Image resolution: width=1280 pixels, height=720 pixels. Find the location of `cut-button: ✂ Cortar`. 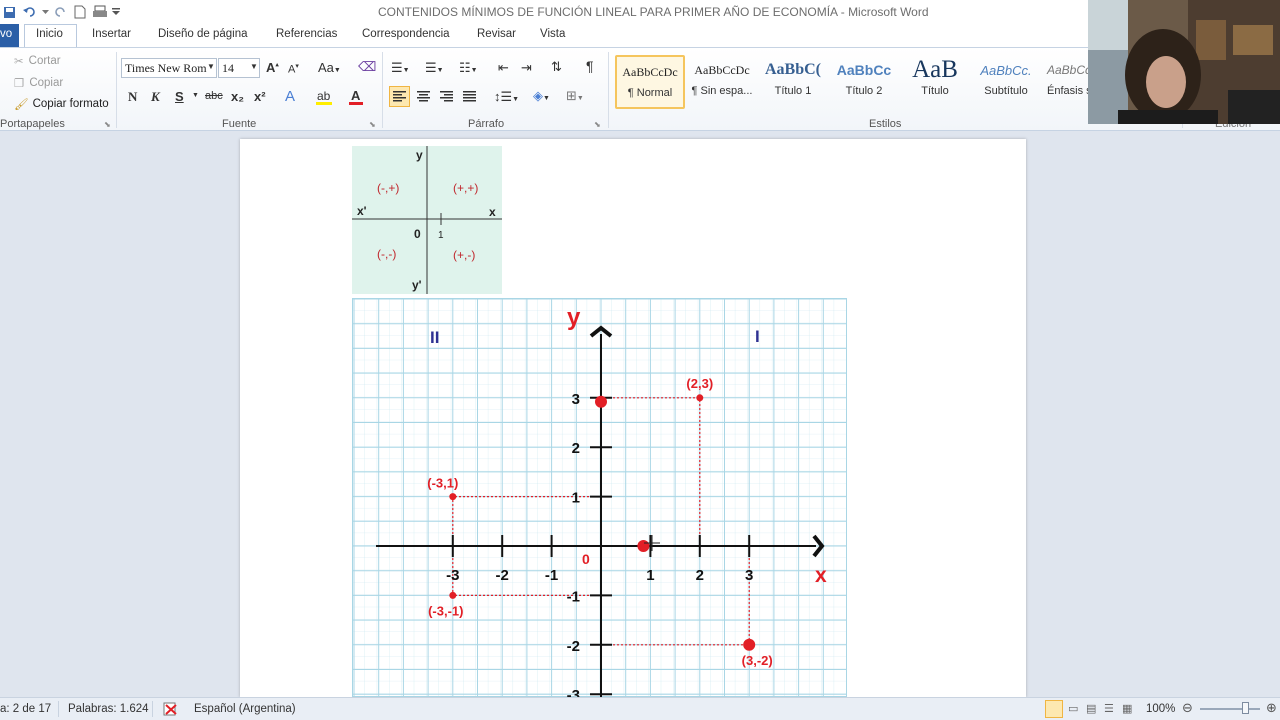

cut-button: ✂ Cortar is located at coordinates (37, 61).